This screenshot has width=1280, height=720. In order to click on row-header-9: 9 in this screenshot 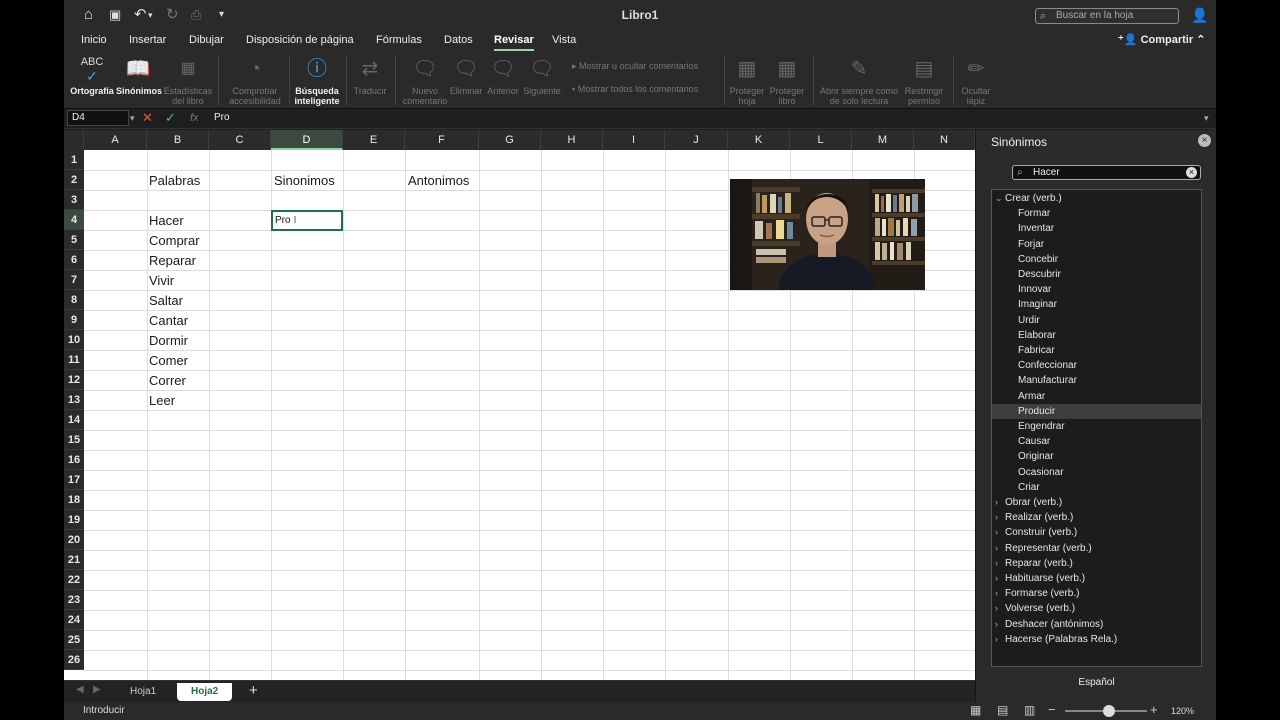, I will do `click(74, 320)`.